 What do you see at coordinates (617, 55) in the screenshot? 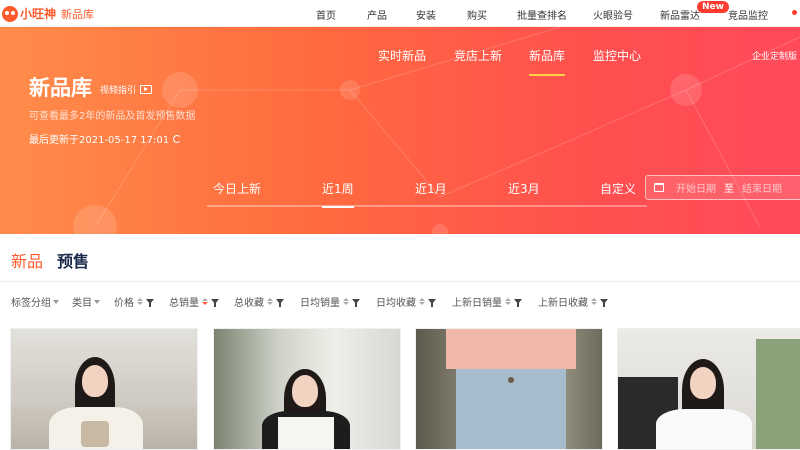
I see `tab-monitor-center: 监控中心` at bounding box center [617, 55].